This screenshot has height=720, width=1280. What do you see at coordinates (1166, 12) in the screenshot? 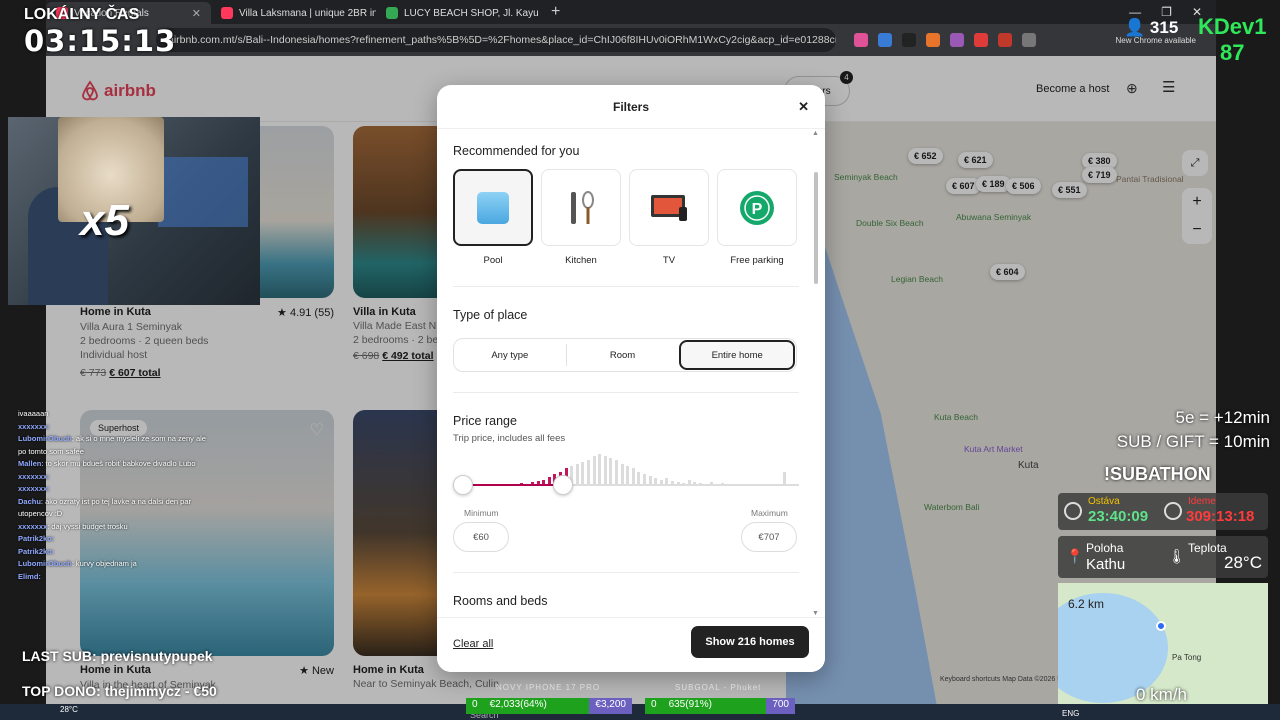
I see `restore-icon: ❐` at bounding box center [1166, 12].